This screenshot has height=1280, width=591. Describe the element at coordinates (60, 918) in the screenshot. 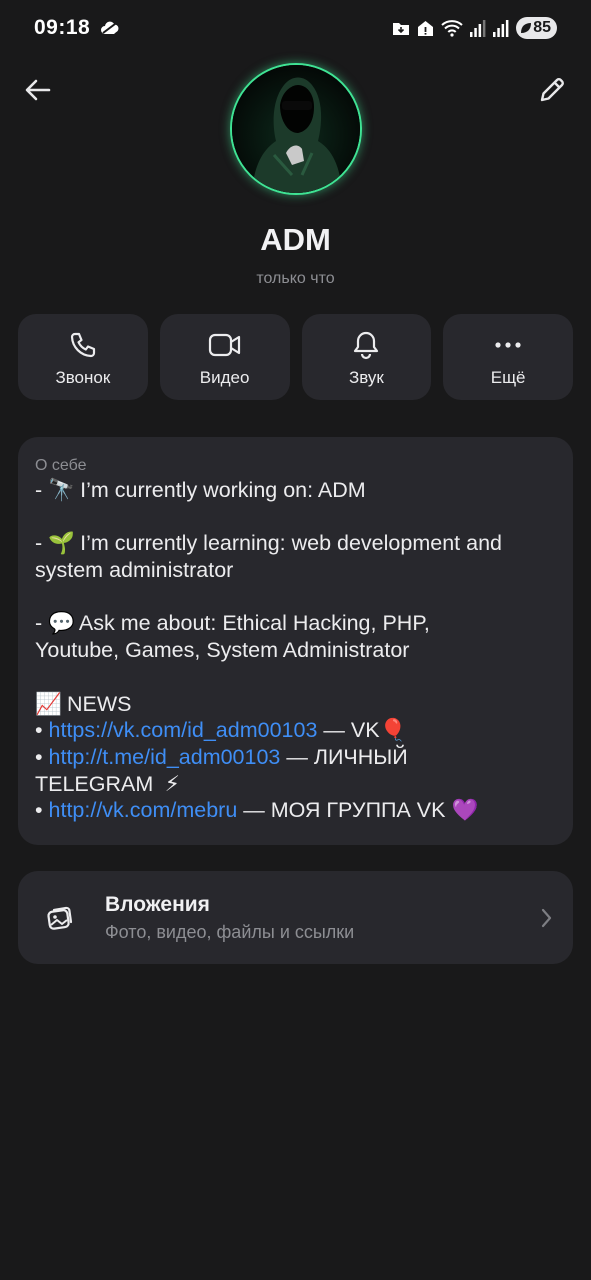

I see `gallery-icon` at that location.